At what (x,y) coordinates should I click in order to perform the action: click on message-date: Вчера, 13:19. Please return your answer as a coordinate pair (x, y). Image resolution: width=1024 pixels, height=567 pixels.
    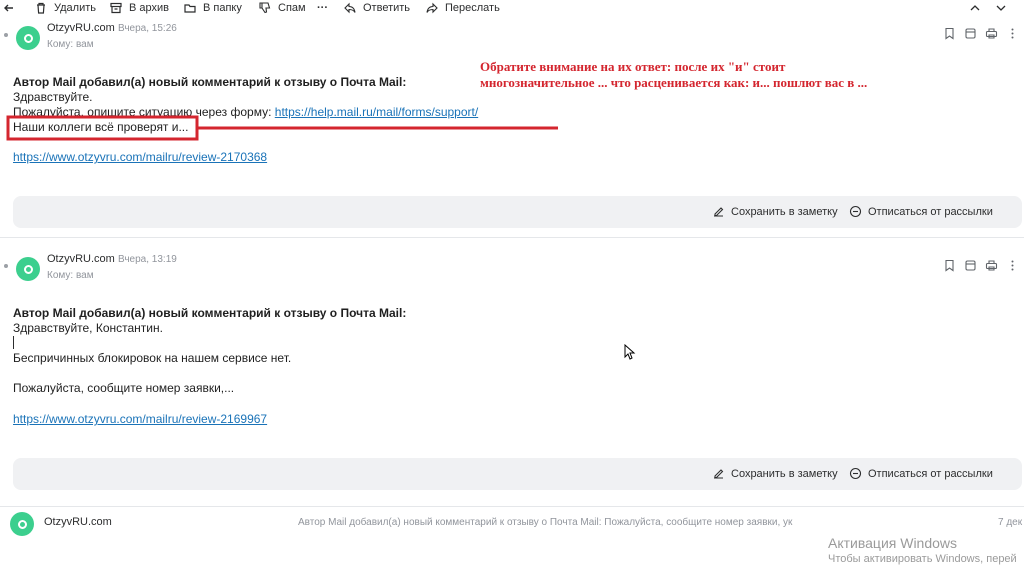
    Looking at the image, I should click on (147, 259).